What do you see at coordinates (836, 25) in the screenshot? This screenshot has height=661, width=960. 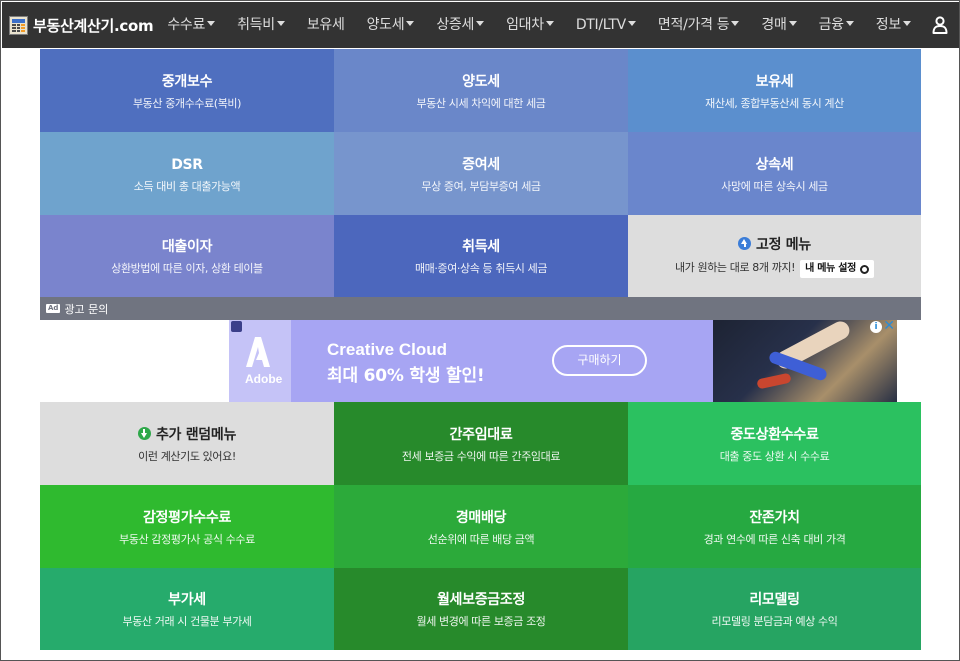 I see `nav-item-finance: 금융` at bounding box center [836, 25].